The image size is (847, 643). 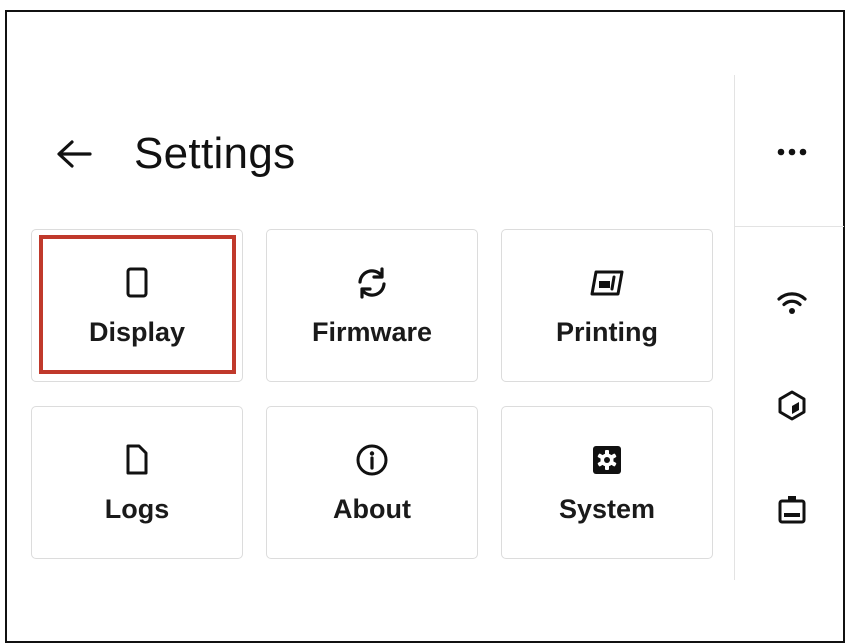 What do you see at coordinates (607, 283) in the screenshot?
I see `printer-bed-icon` at bounding box center [607, 283].